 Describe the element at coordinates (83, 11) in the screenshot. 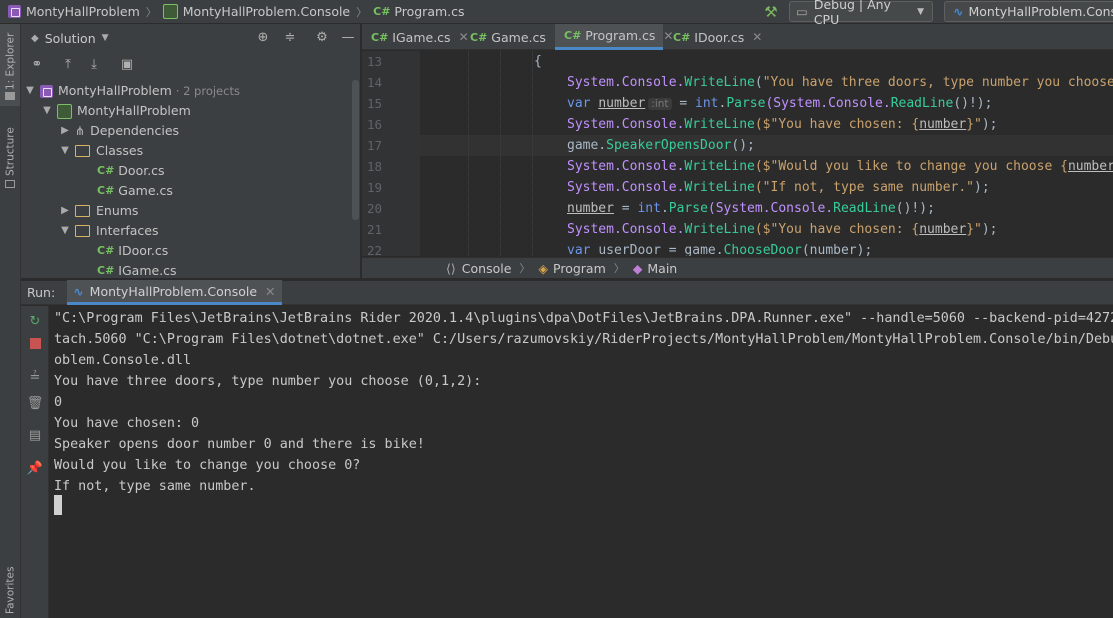

I see `breadcrumb-project: MontyHallProblem` at that location.